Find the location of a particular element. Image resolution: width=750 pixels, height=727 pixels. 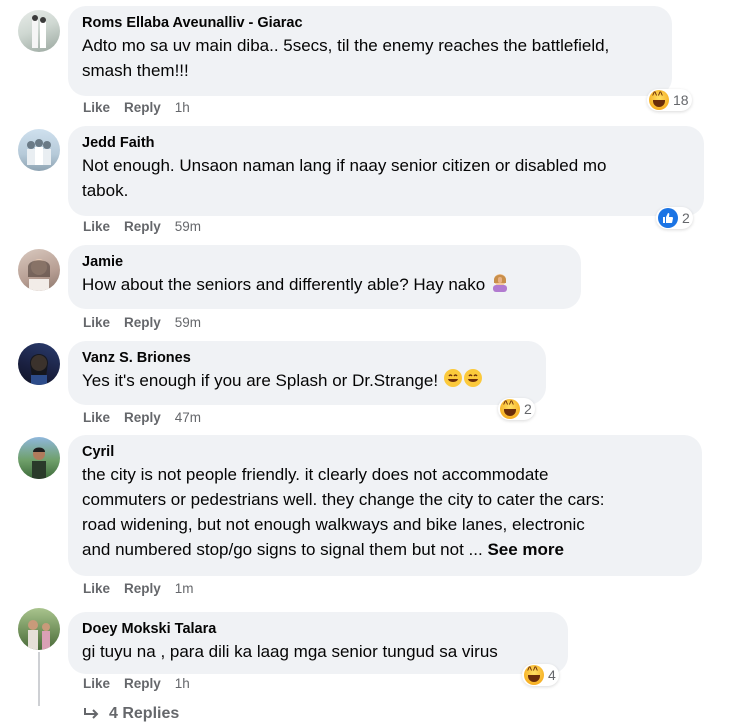

view-replies-button: 4 Replies is located at coordinates (131, 714).